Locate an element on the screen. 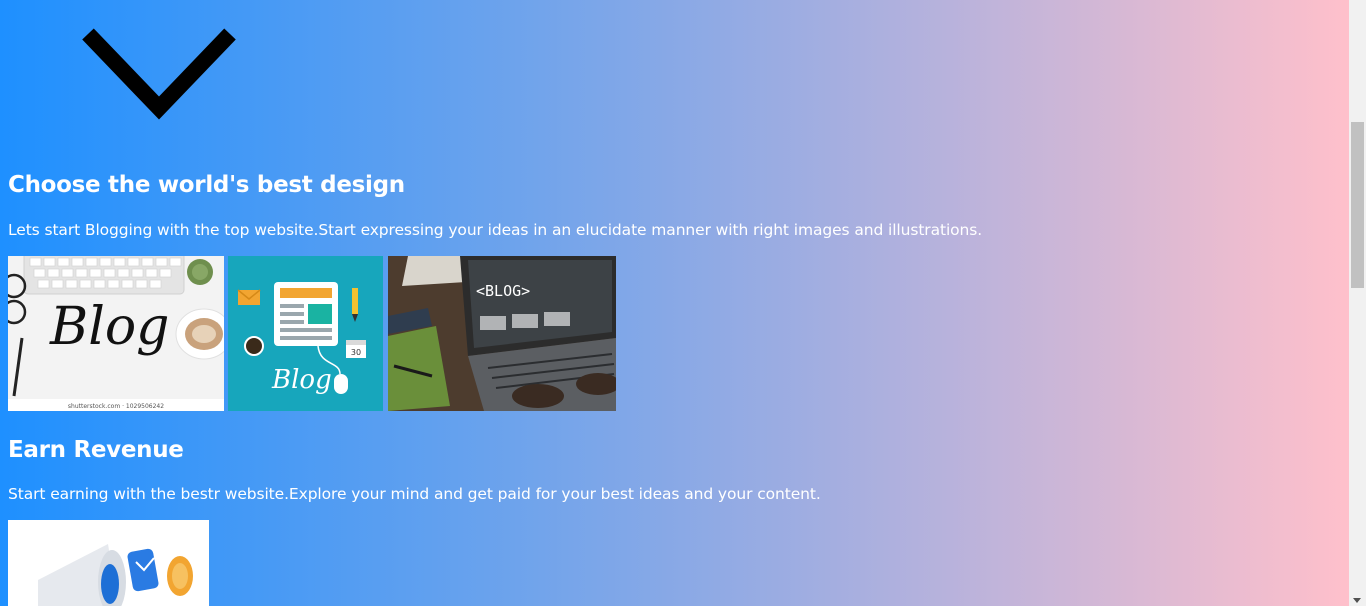  revenue-image is located at coordinates (108, 563).